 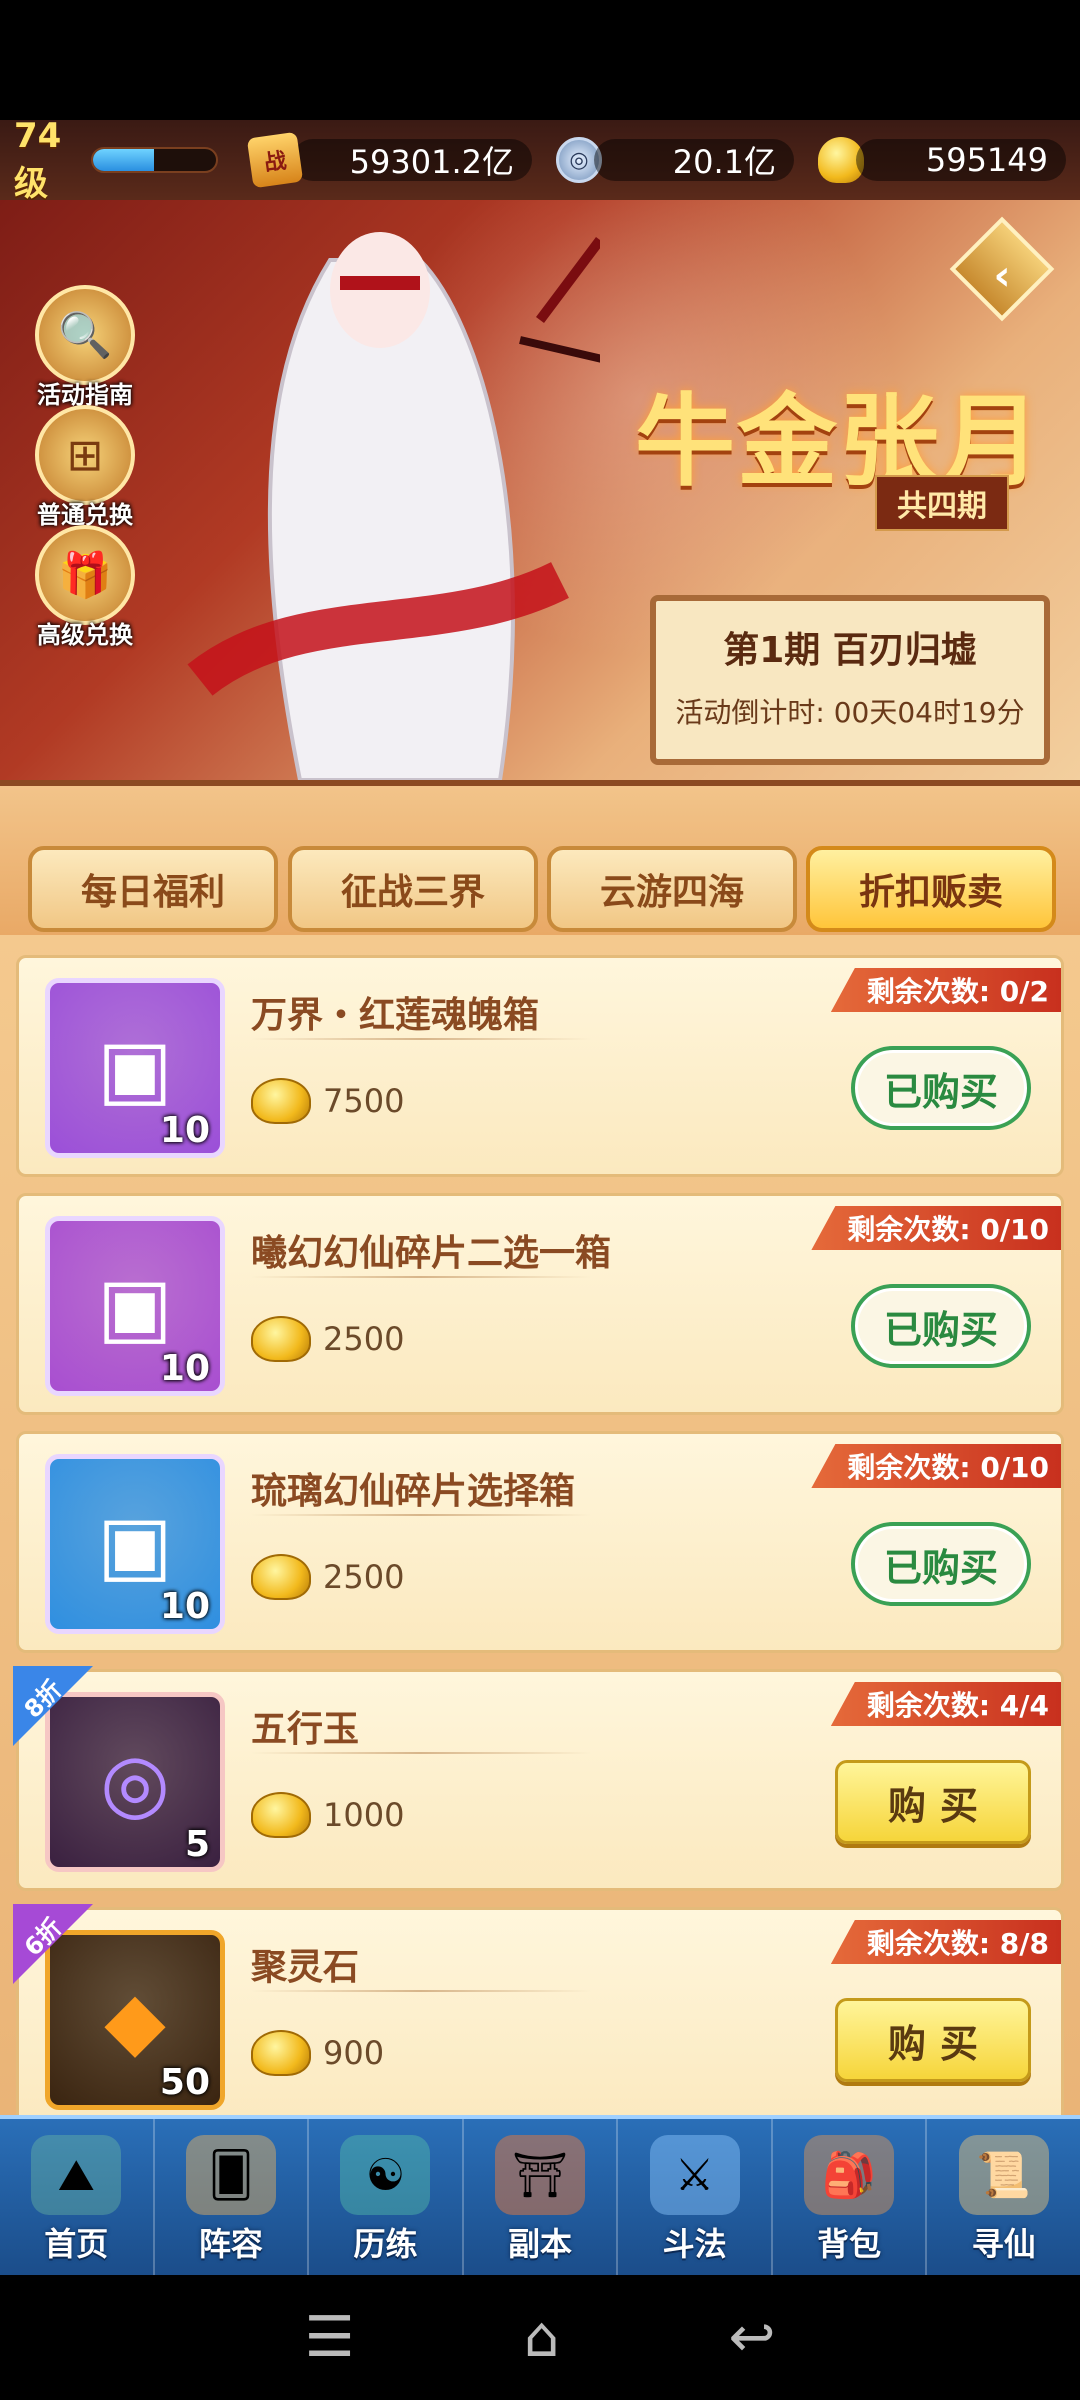 I want to click on xp-bar-fill, so click(x=123, y=160).